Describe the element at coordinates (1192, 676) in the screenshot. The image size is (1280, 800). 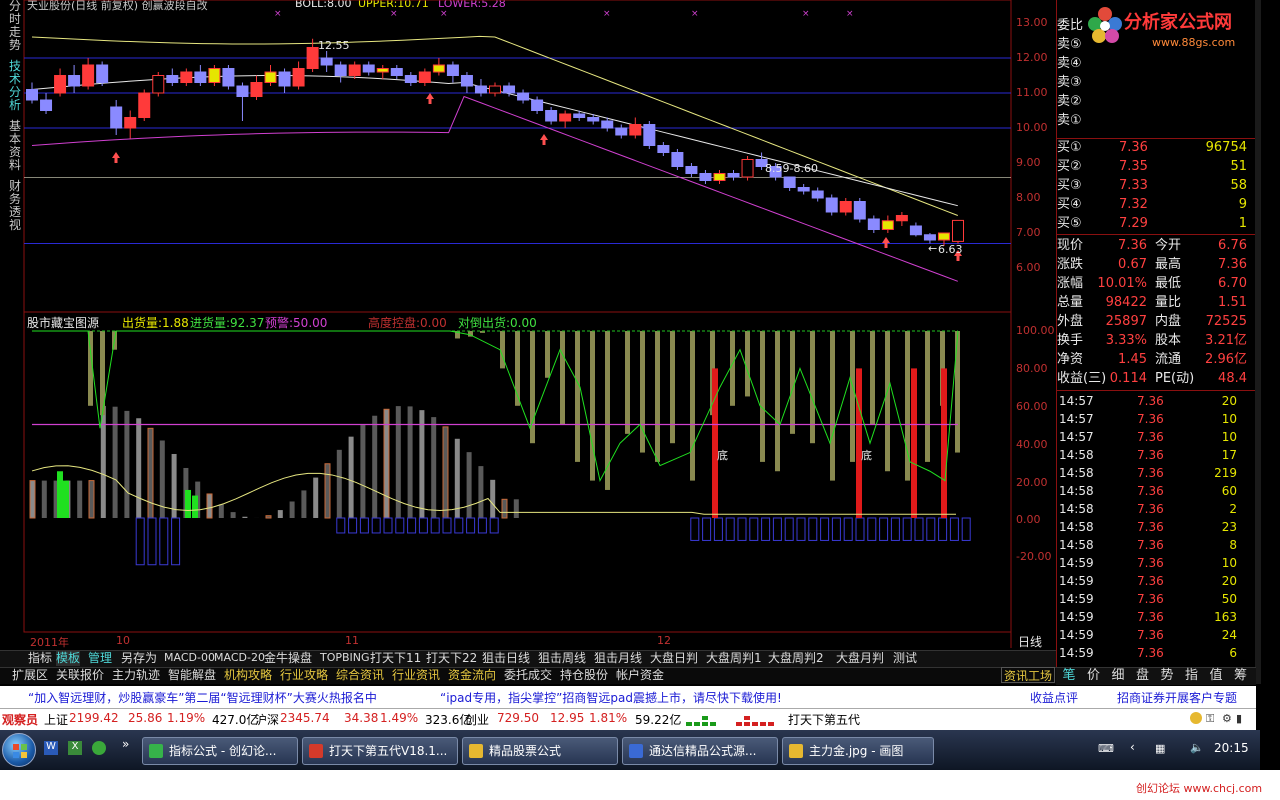
I see `right-tab: 指` at that location.